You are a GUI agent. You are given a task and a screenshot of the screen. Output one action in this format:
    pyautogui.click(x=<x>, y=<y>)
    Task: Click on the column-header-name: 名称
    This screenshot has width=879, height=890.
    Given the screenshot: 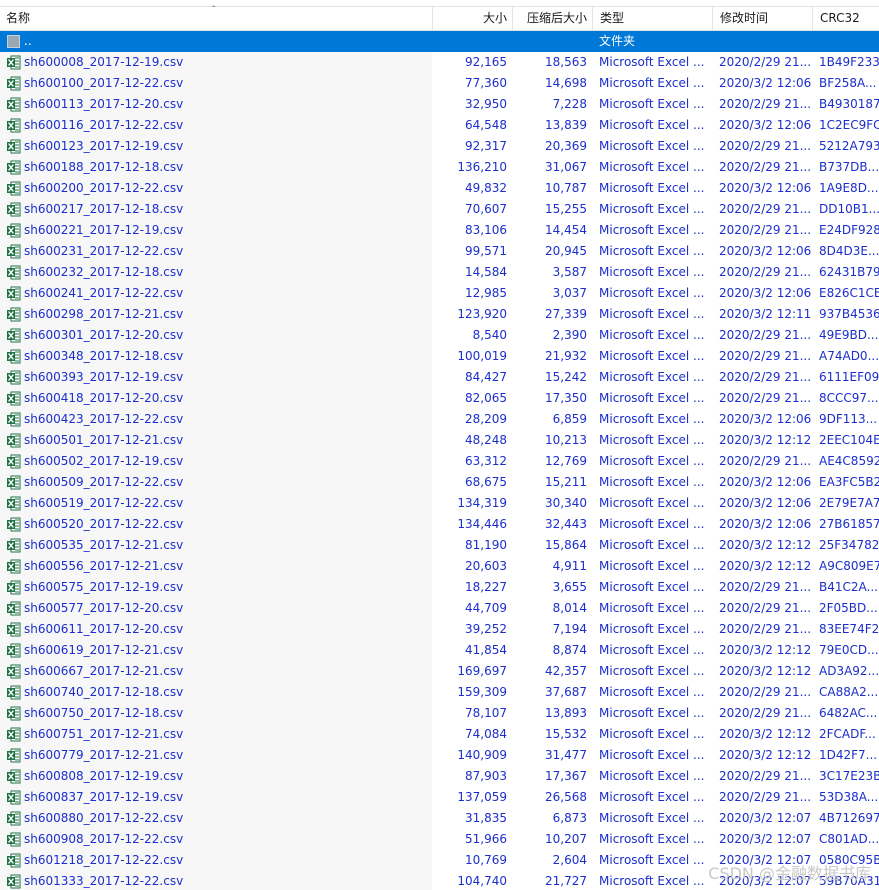 What is the action you would take?
    pyautogui.click(x=216, y=18)
    